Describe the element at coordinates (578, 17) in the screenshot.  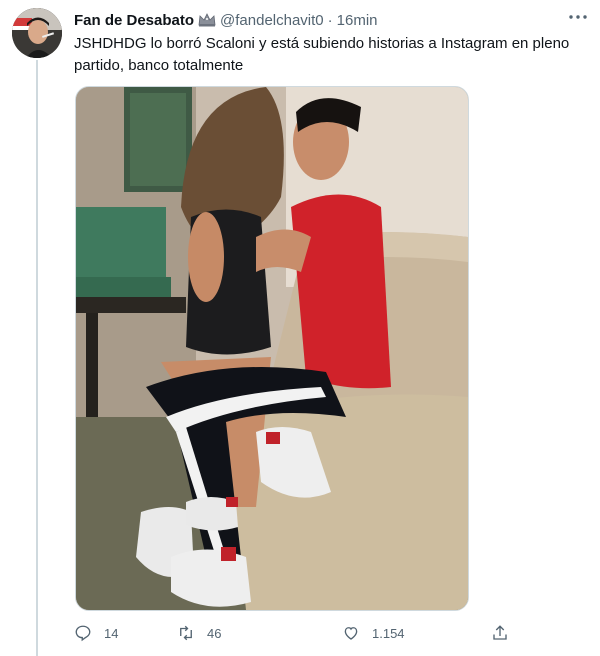
I see `more-horizontal-icon` at that location.